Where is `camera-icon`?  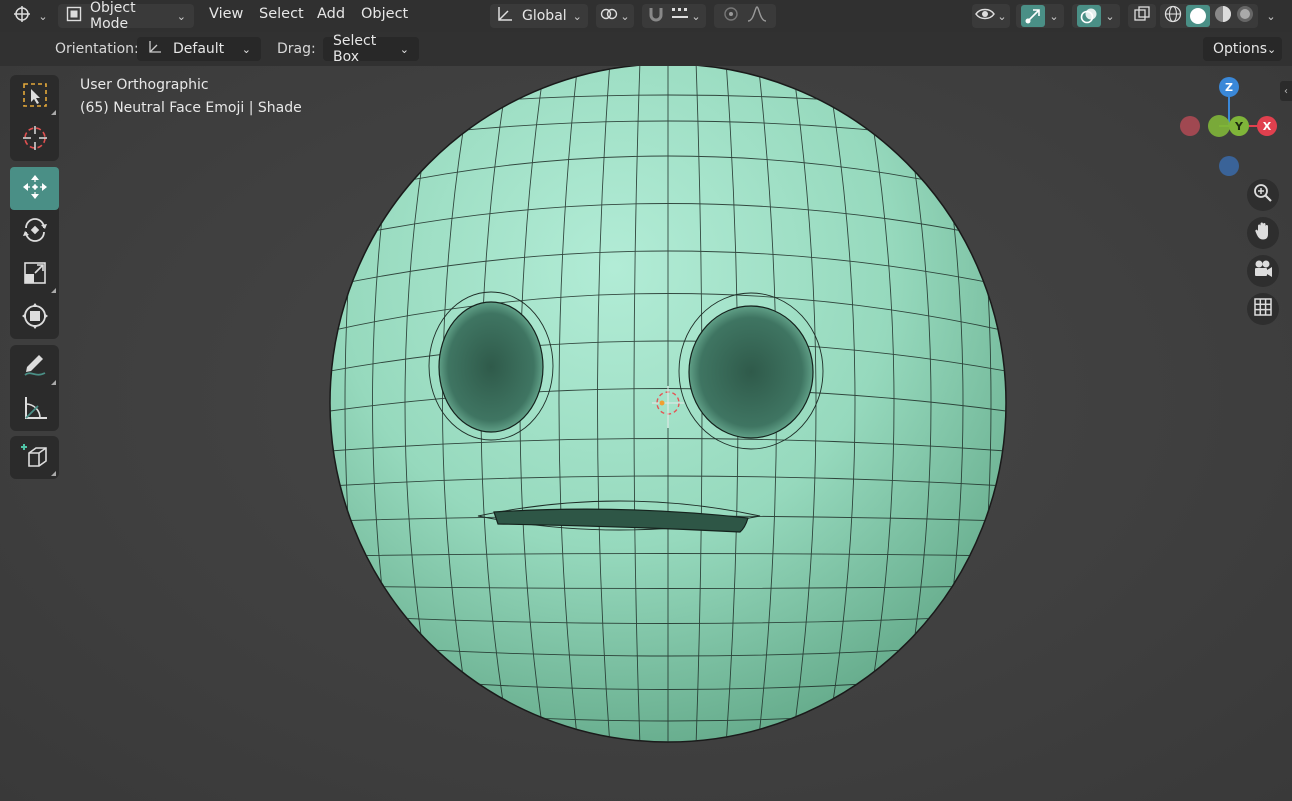
camera-icon is located at coordinates (1263, 271).